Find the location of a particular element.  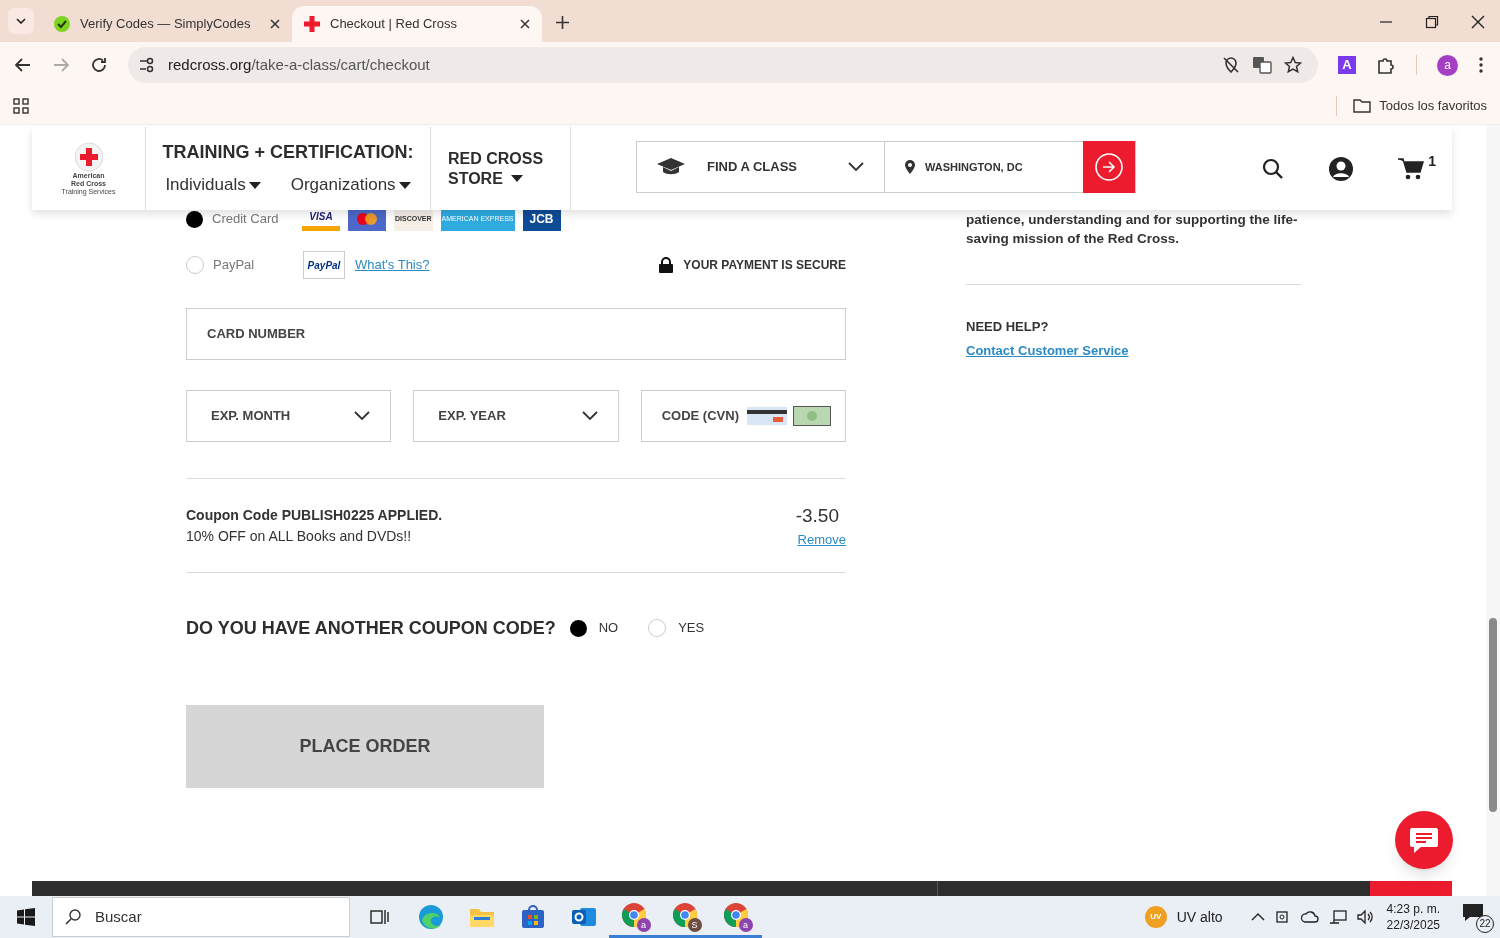

card-number-field: CARD NUMBER is located at coordinates (516, 334).